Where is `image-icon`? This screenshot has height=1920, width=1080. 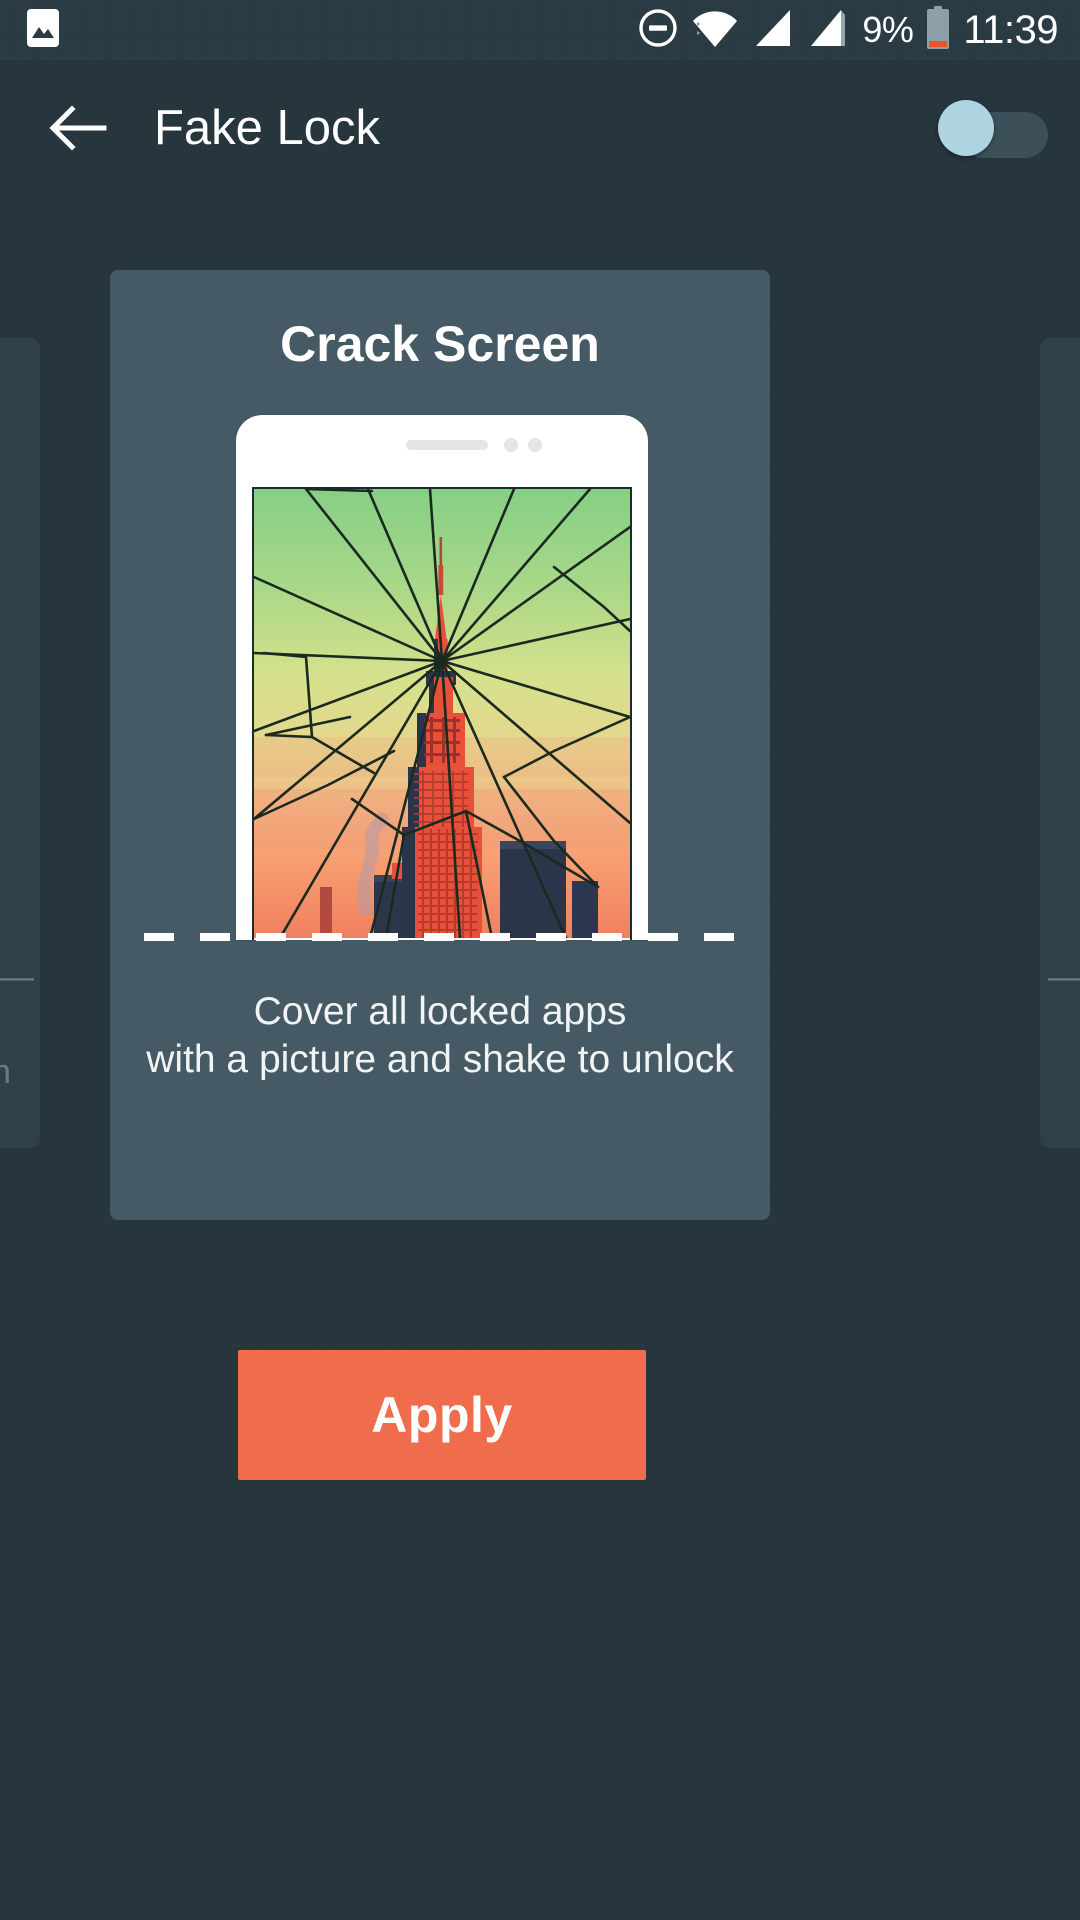 image-icon is located at coordinates (43, 30).